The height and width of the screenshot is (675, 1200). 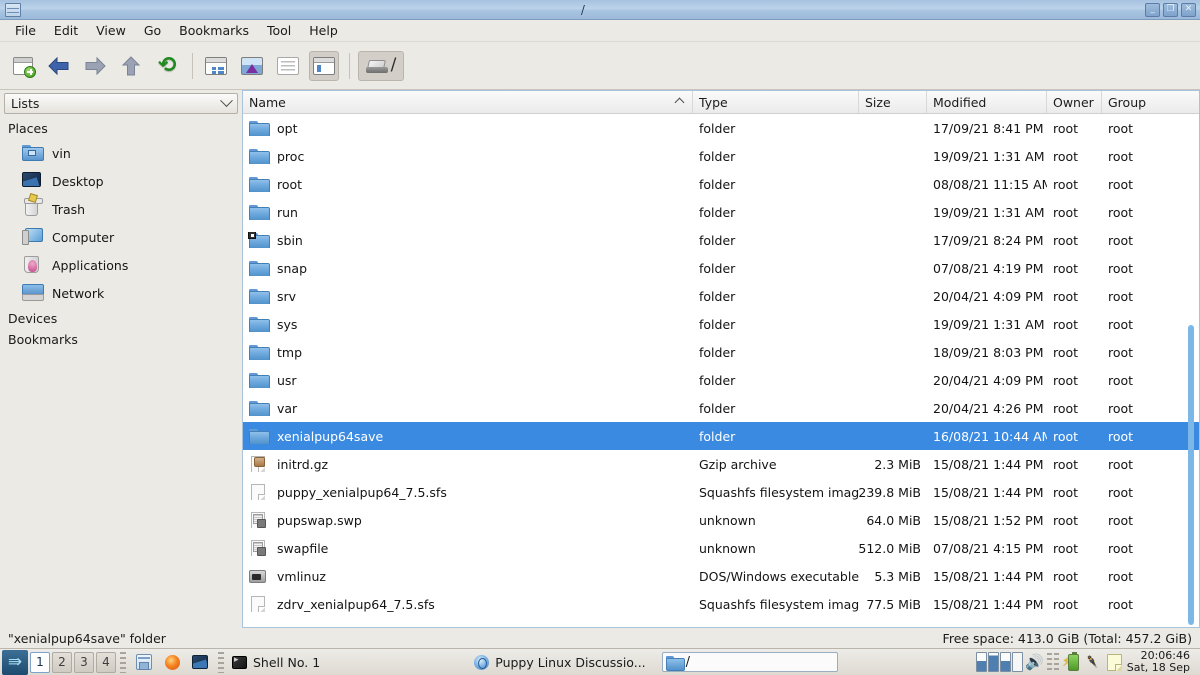 I want to click on column-header-size: Size, so click(x=893, y=102).